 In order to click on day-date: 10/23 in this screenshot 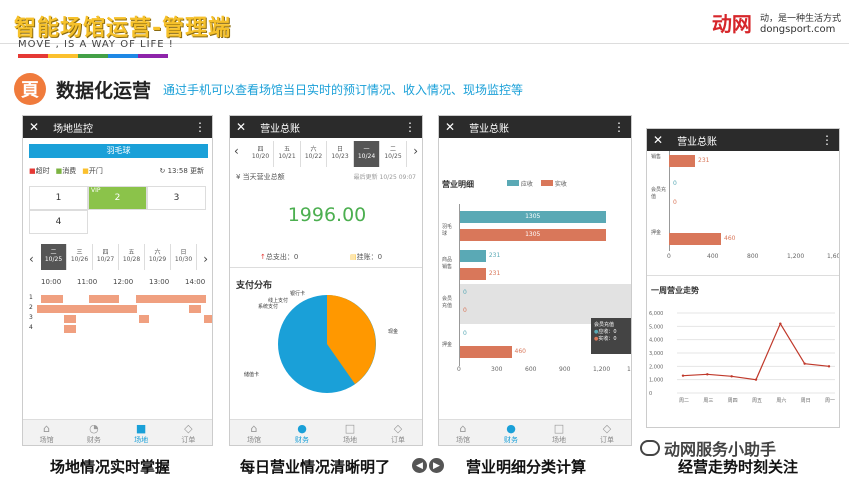, I will do `click(340, 156)`.